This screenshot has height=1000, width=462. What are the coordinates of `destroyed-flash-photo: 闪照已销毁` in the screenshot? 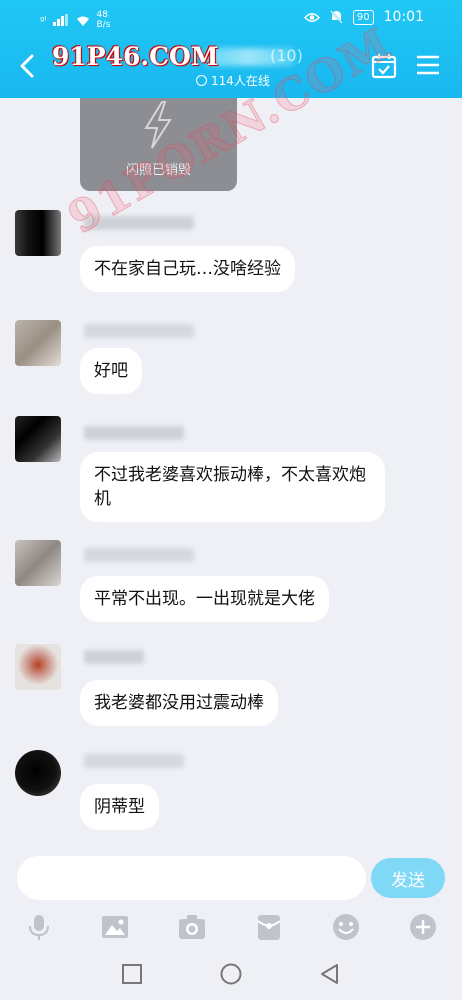 It's located at (158, 144).